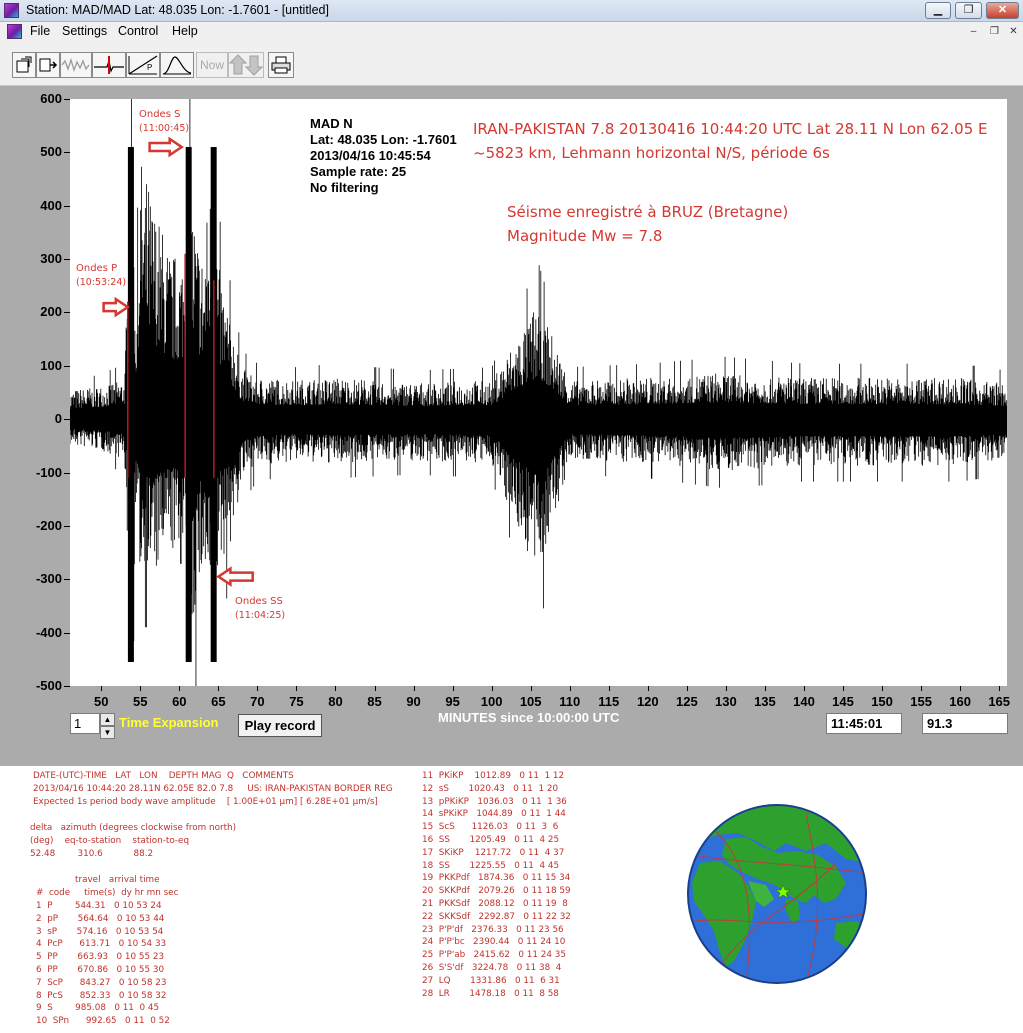 Image resolution: width=1023 pixels, height=1033 pixels. I want to click on mdi-restore-button: ❐, so click(994, 32).